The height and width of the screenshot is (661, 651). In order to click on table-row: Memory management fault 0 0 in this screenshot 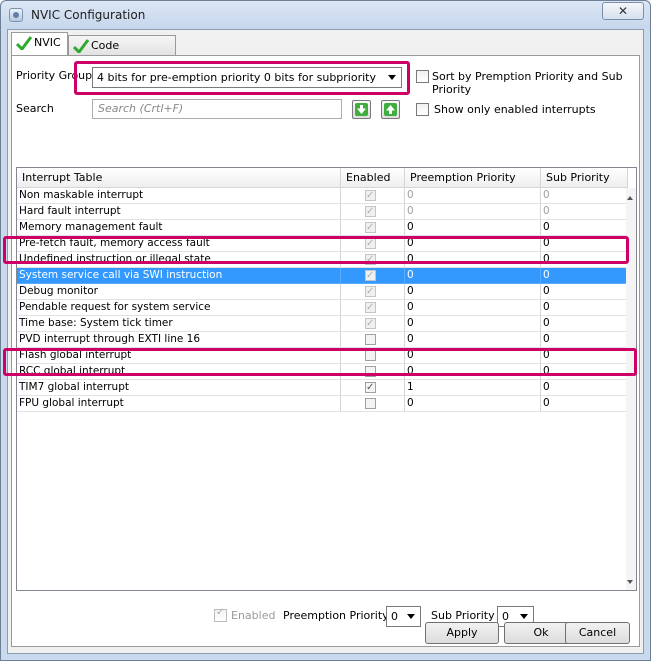, I will do `click(322, 228)`.